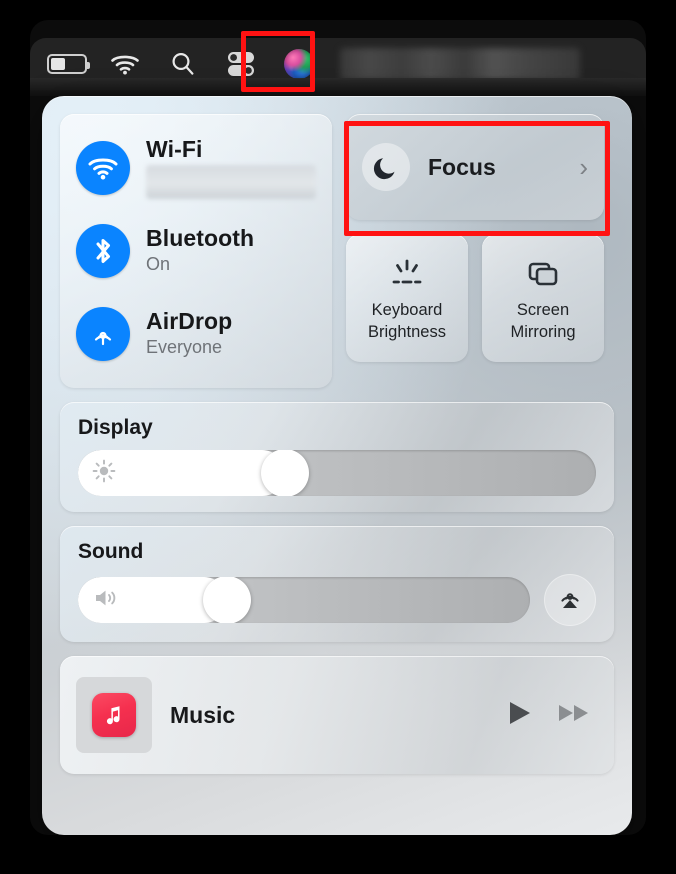  Describe the element at coordinates (574, 715) in the screenshot. I see `fast-forward-icon` at that location.